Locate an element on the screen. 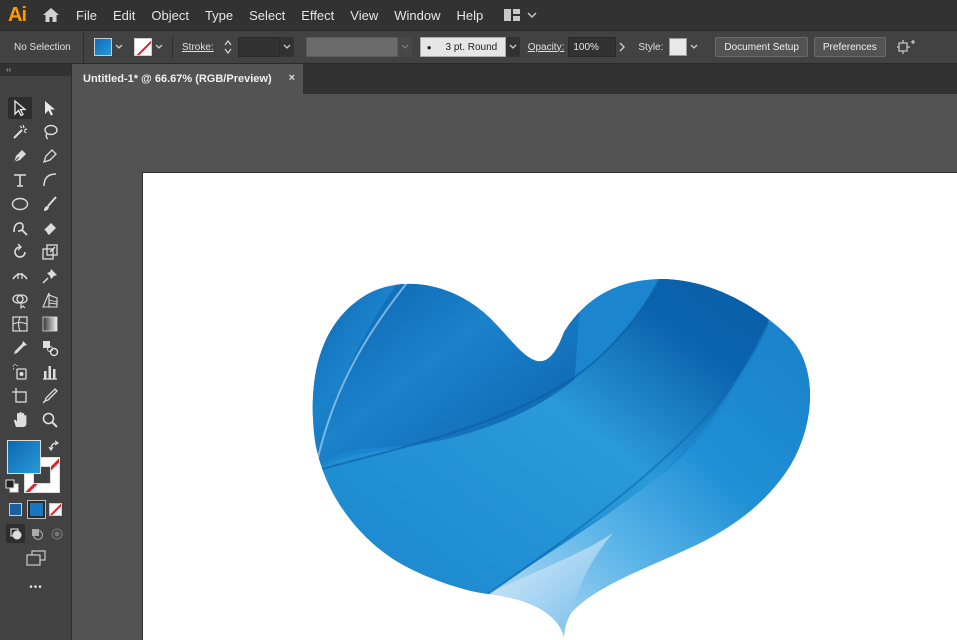  column-graph-tool is located at coordinates (50, 372).